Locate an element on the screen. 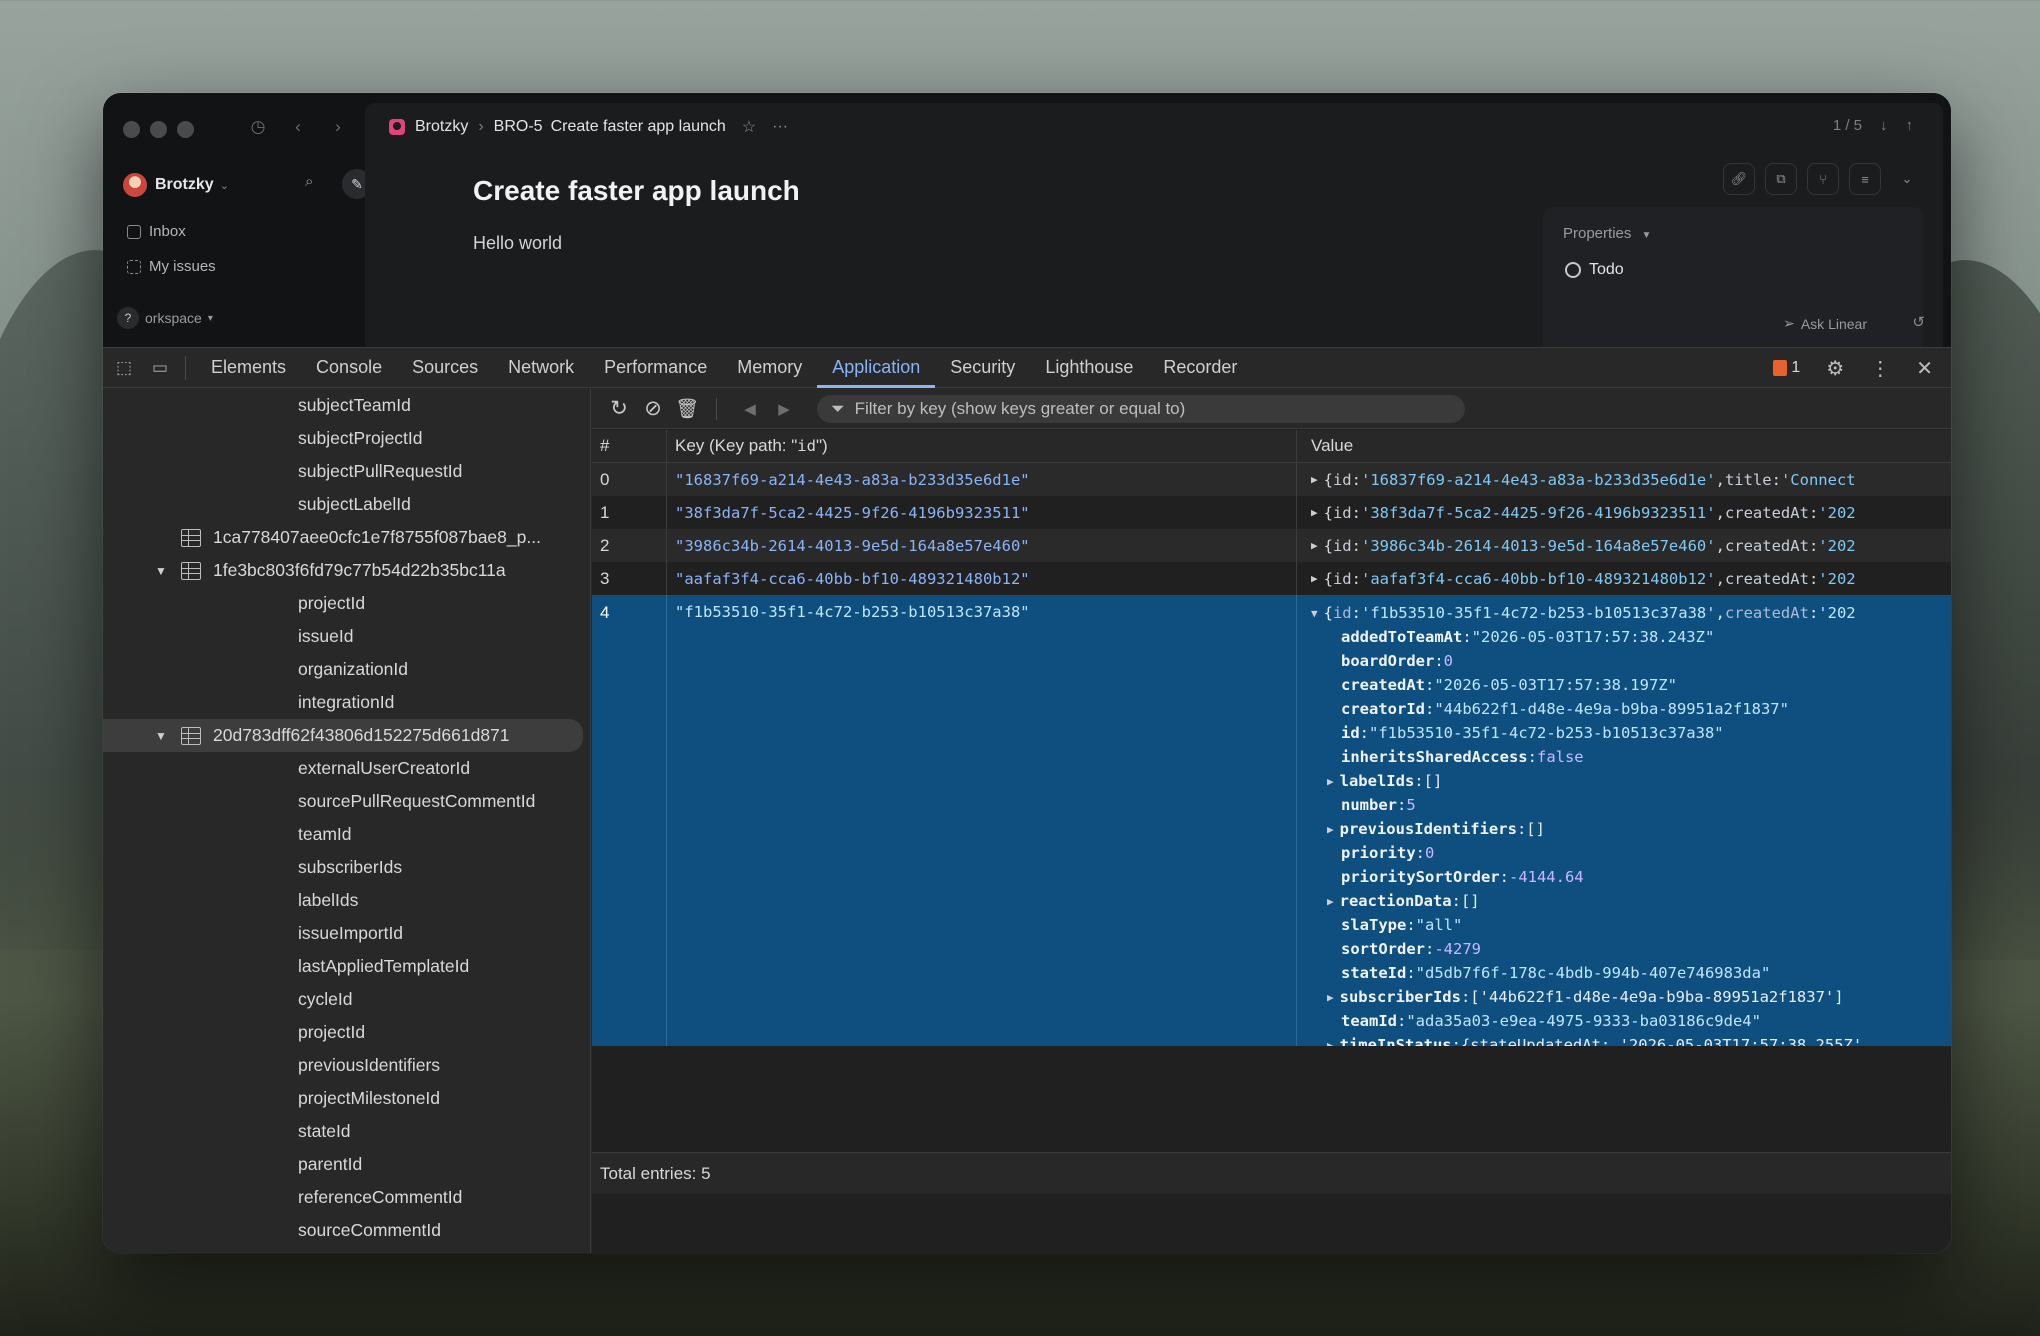  refresh-icon: ↻ is located at coordinates (619, 408).